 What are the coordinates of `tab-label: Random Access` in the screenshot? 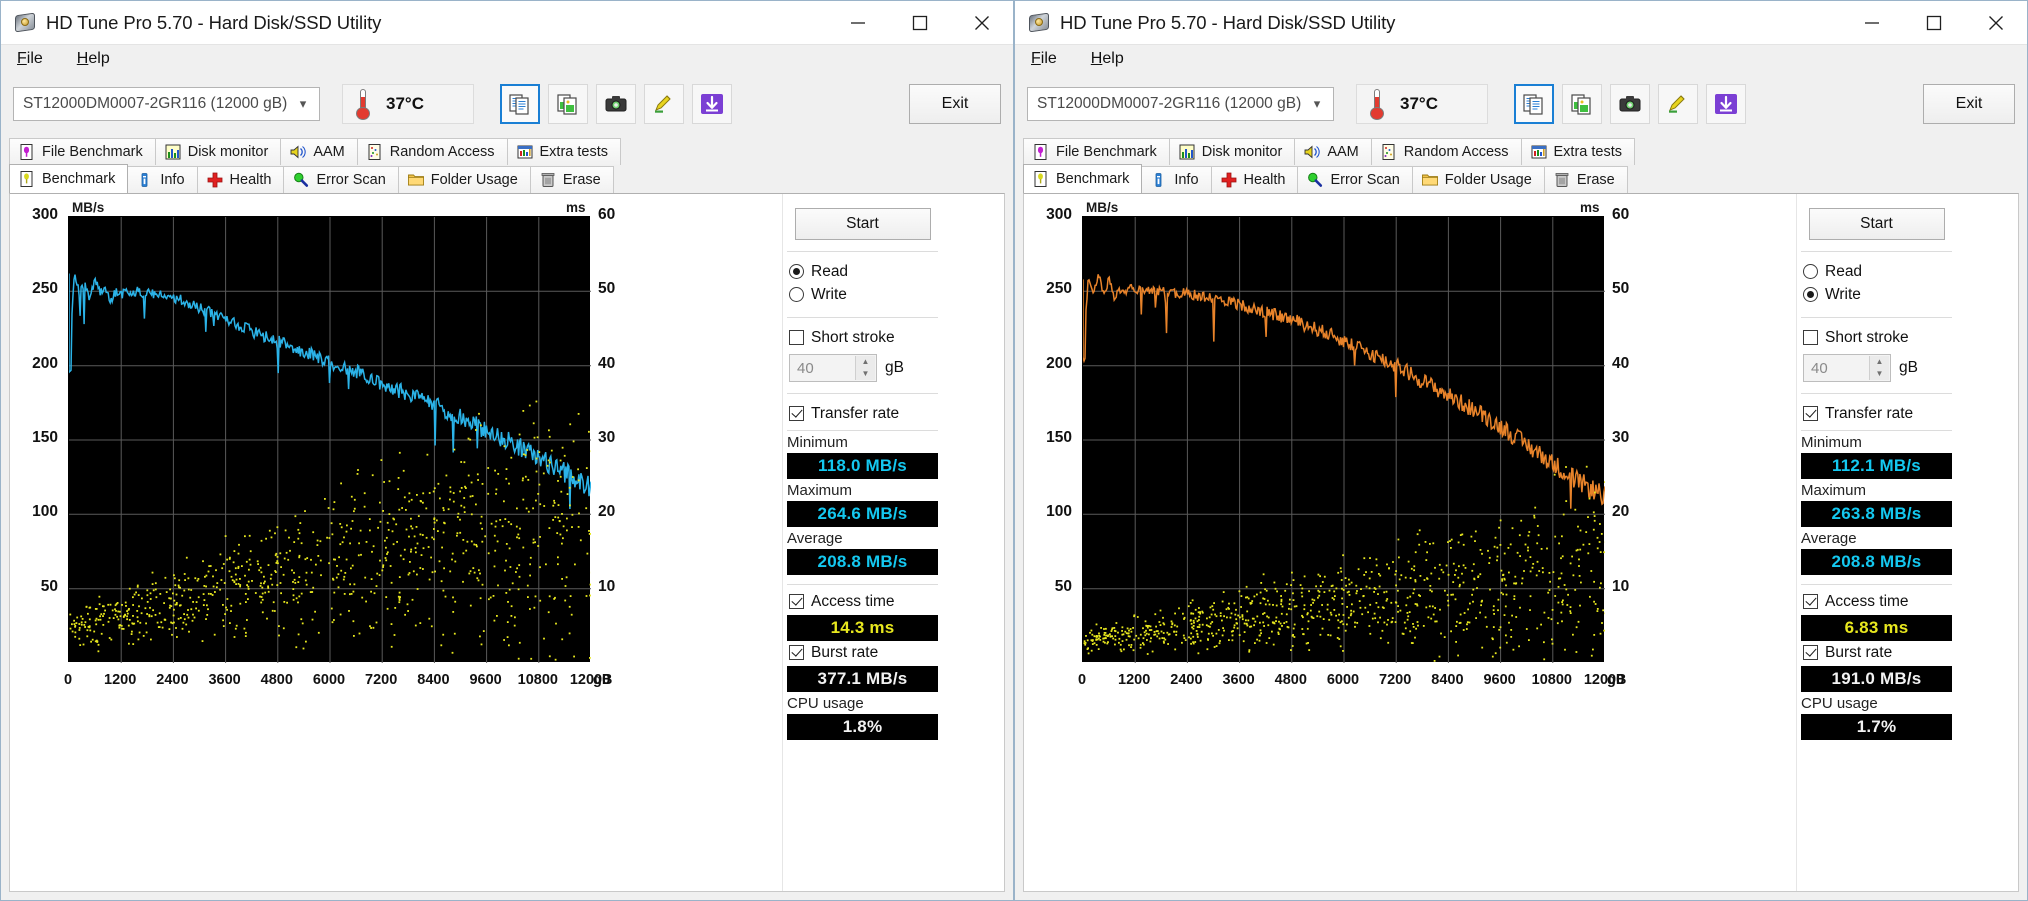 It's located at (1456, 152).